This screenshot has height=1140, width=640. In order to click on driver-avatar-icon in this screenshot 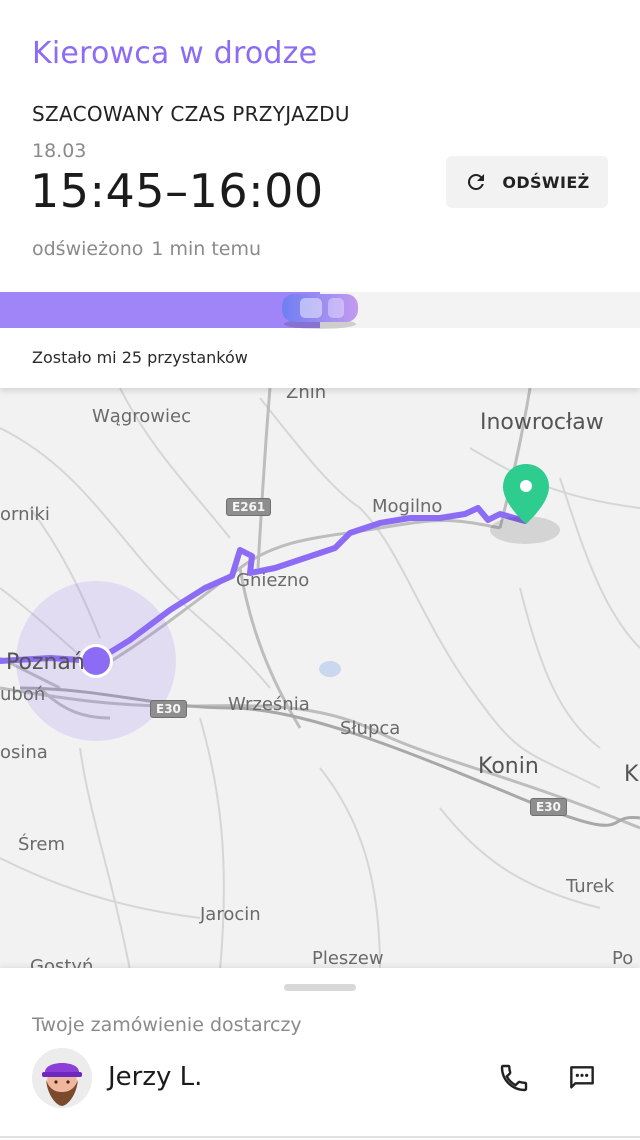, I will do `click(62, 1078)`.